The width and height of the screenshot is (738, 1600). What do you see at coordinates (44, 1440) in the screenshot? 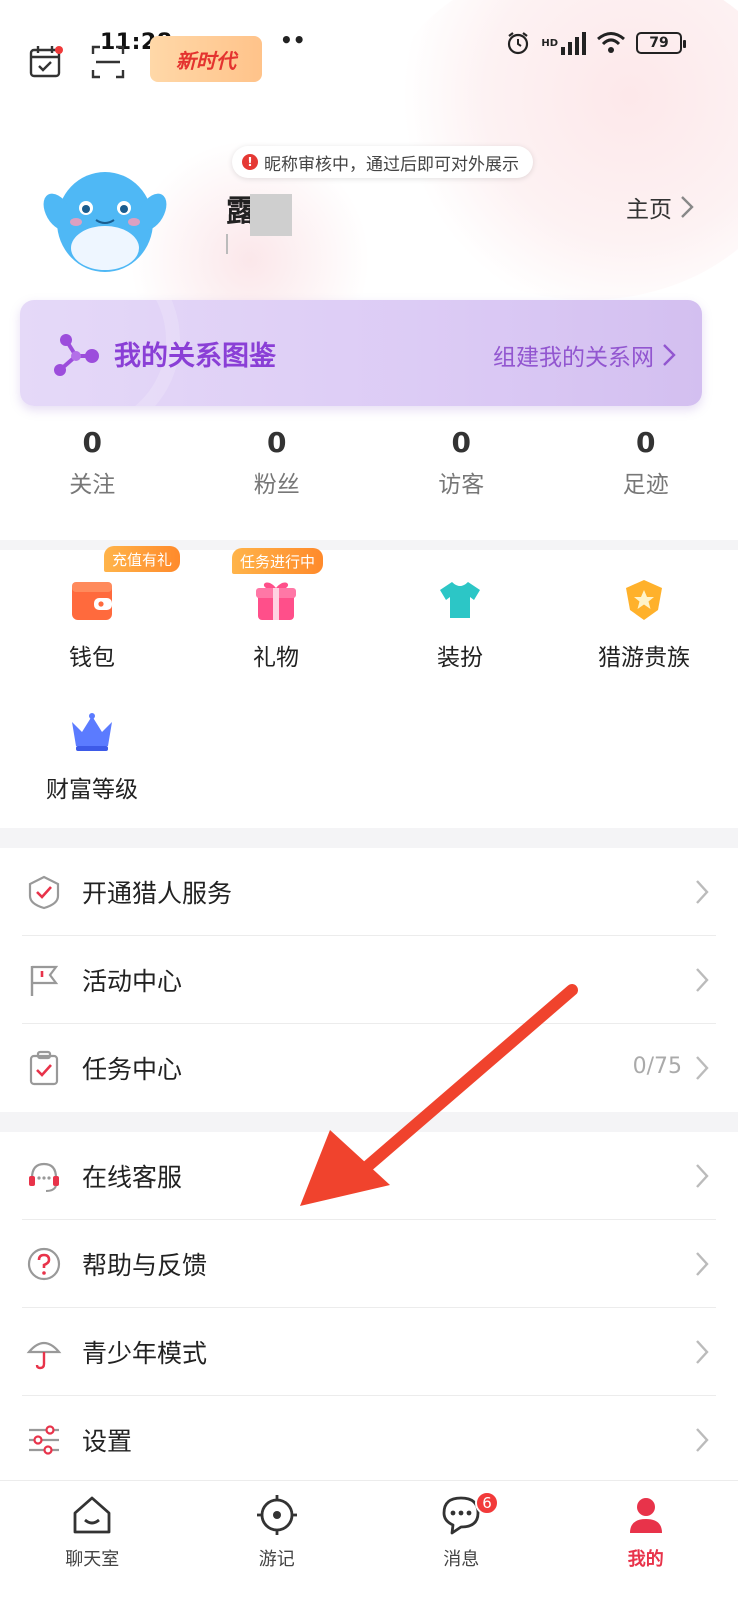
I see `sliders-icon` at bounding box center [44, 1440].